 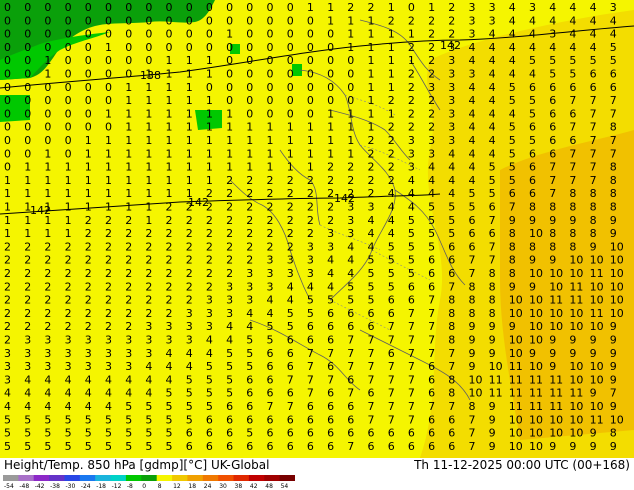 What do you see at coordinates (40, 210) in the screenshot?
I see `contour-label: 142` at bounding box center [40, 210].